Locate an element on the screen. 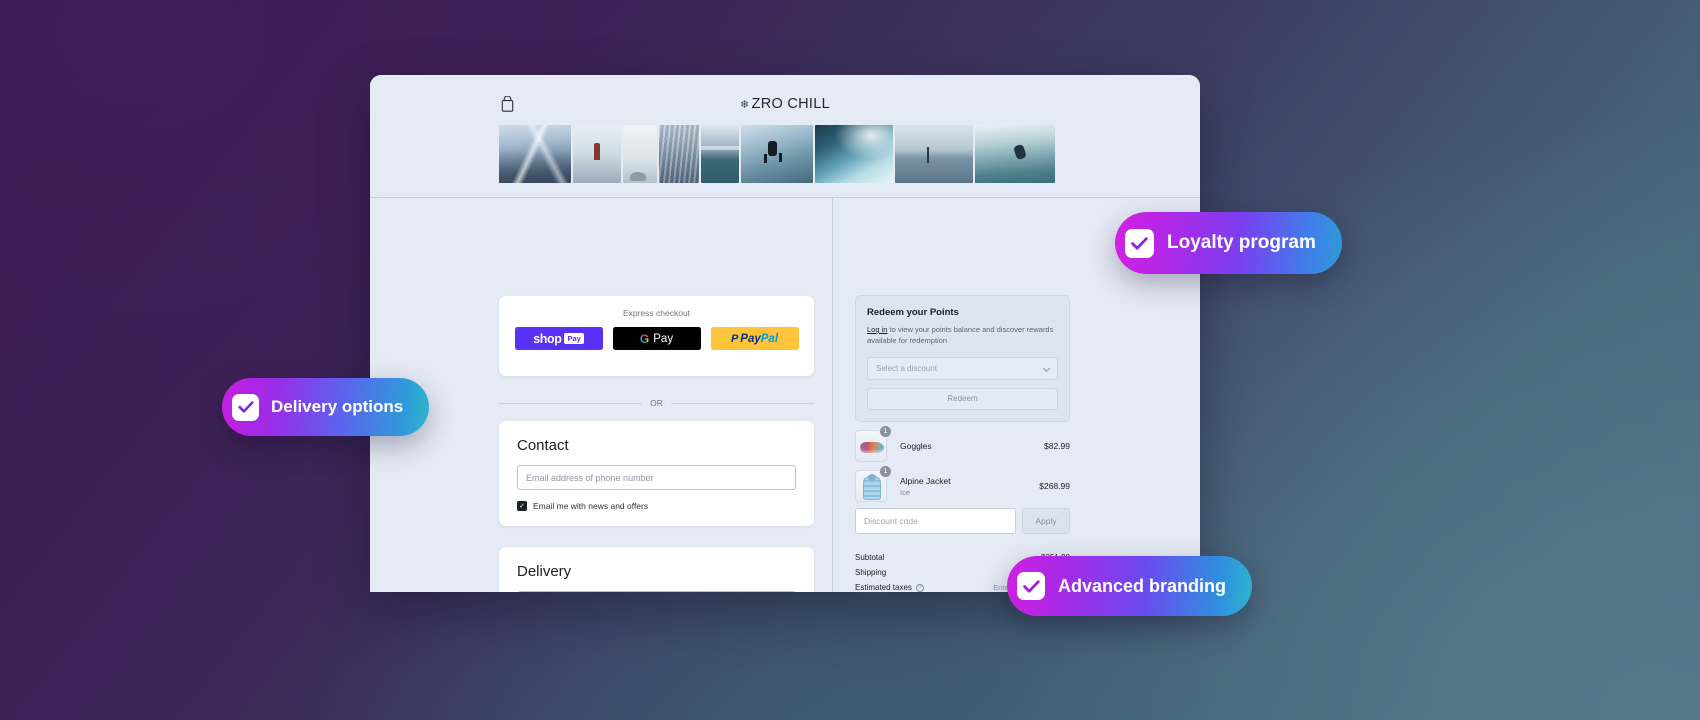  paypal-word-pay: Pay is located at coordinates (750, 338).